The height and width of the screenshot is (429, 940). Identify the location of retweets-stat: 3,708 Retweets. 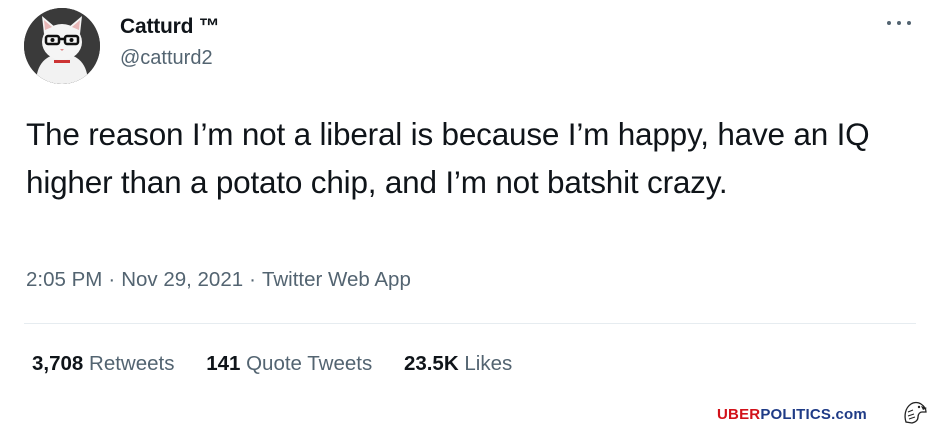
(103, 364).